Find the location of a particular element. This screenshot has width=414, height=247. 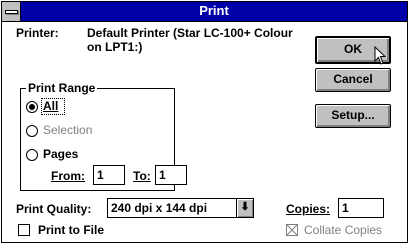

copies-label: Copies: is located at coordinates (308, 209).